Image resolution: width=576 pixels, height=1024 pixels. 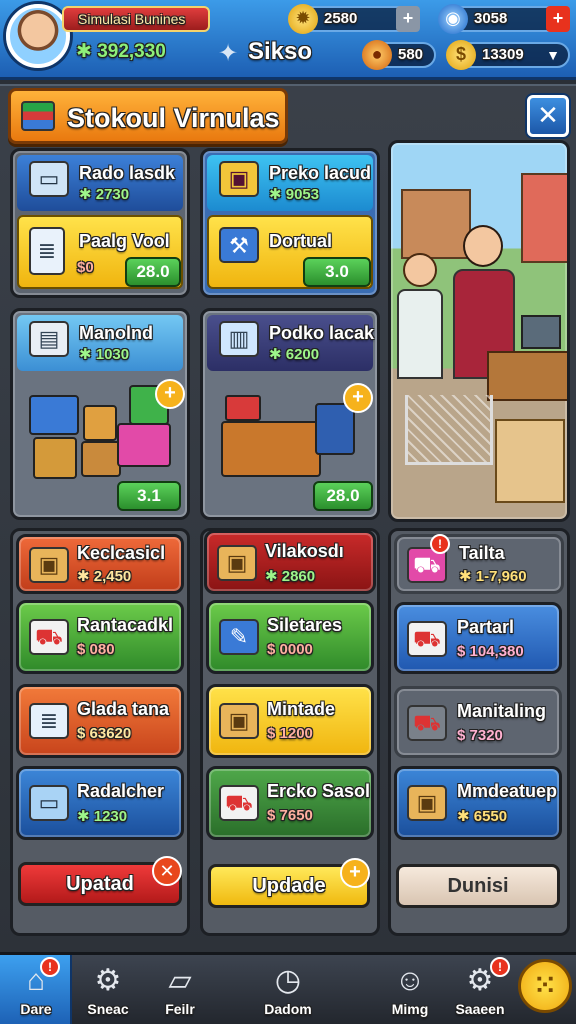 I want to click on item-label: Rantacadkl, so click(x=125, y=625).